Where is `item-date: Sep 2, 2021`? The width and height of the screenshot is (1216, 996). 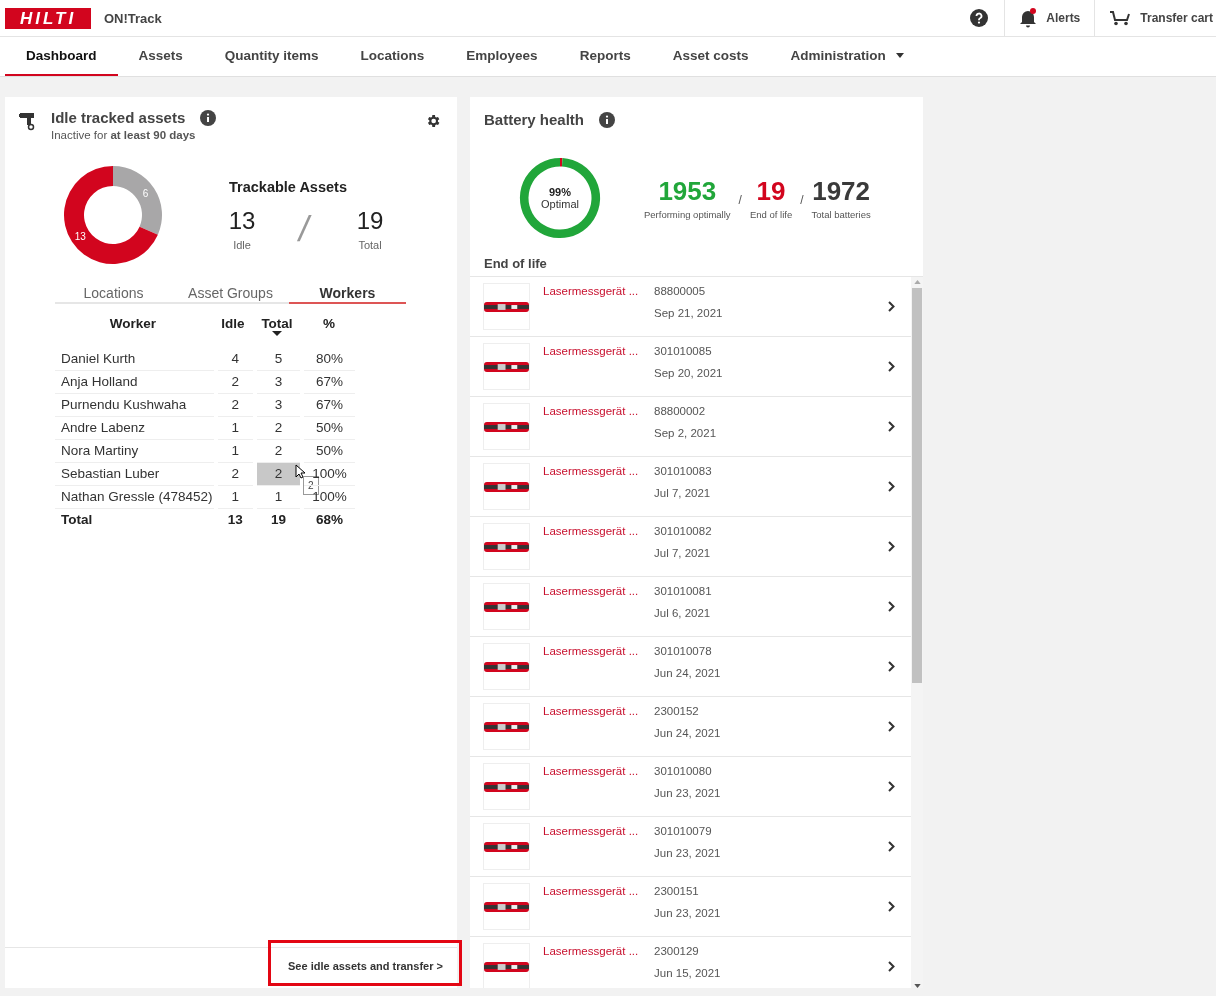
item-date: Sep 2, 2021 is located at coordinates (685, 433).